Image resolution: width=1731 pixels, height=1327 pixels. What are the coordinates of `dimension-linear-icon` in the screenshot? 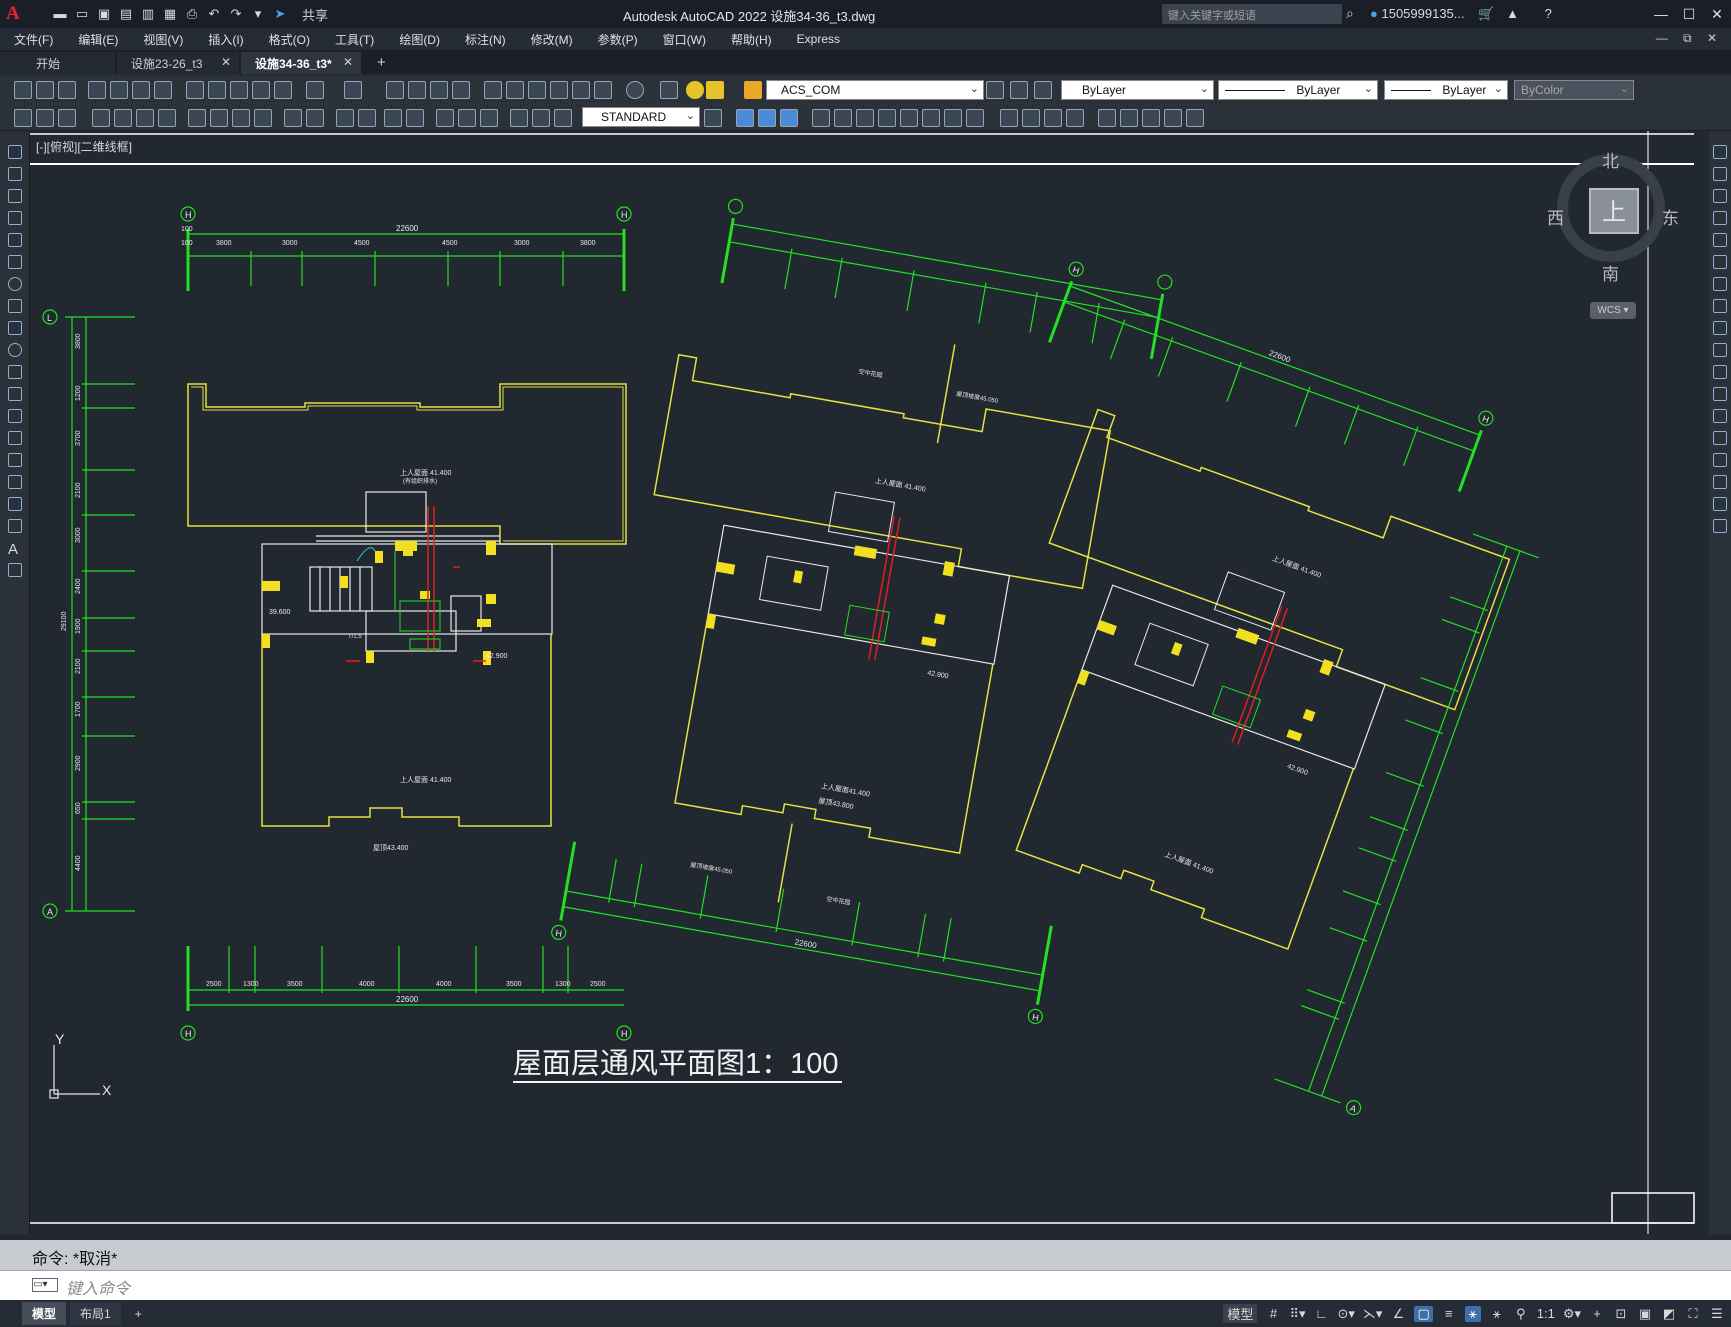 It's located at (23, 118).